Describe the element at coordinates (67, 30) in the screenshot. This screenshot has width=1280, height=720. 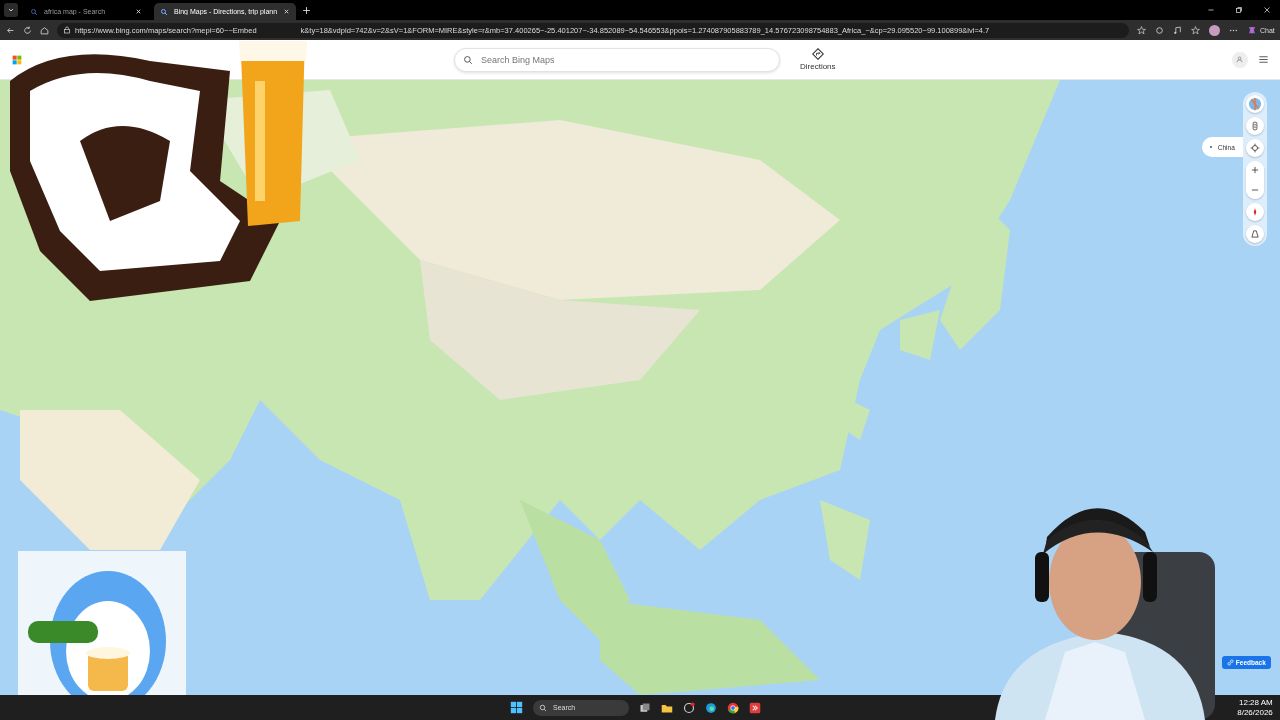
I see `lock-icon` at that location.